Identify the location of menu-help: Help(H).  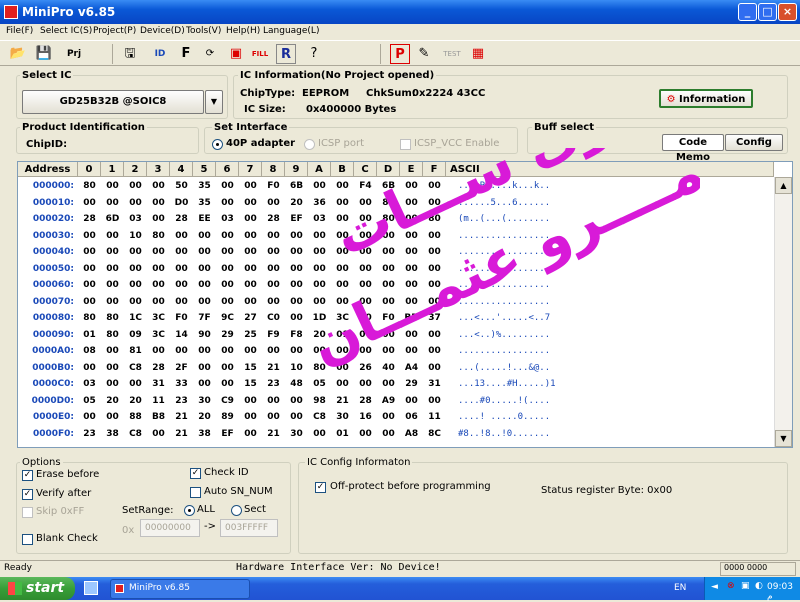
(243, 31).